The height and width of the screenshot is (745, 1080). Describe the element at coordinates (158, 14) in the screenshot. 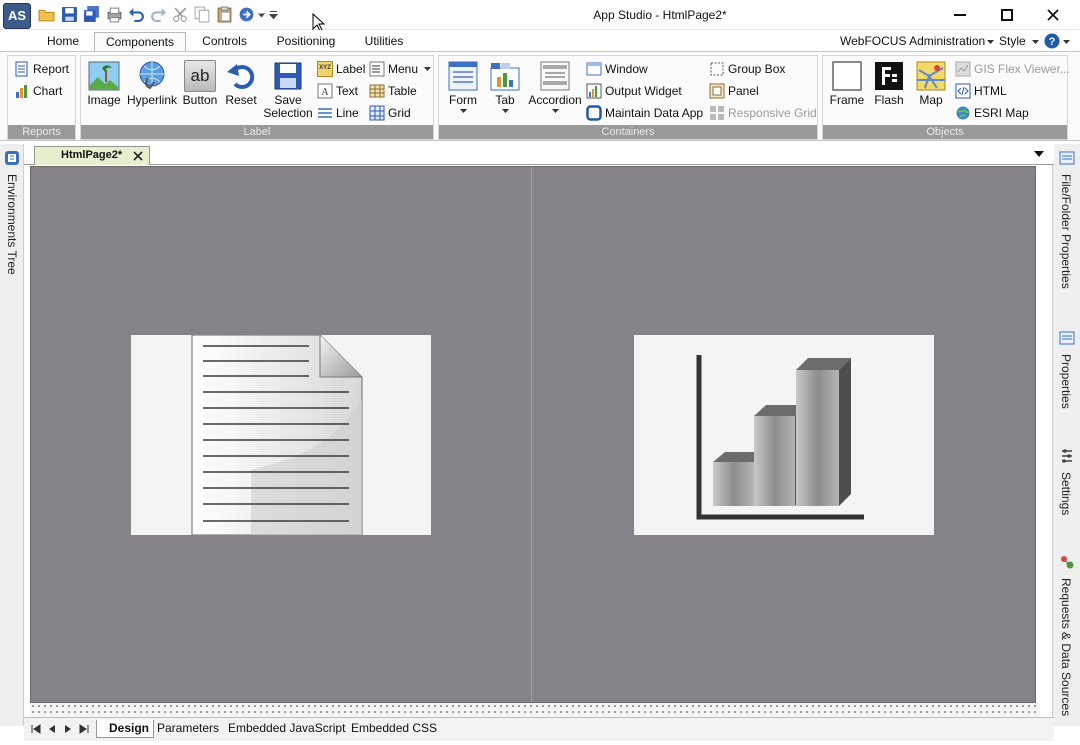

I see `redo-icon` at that location.